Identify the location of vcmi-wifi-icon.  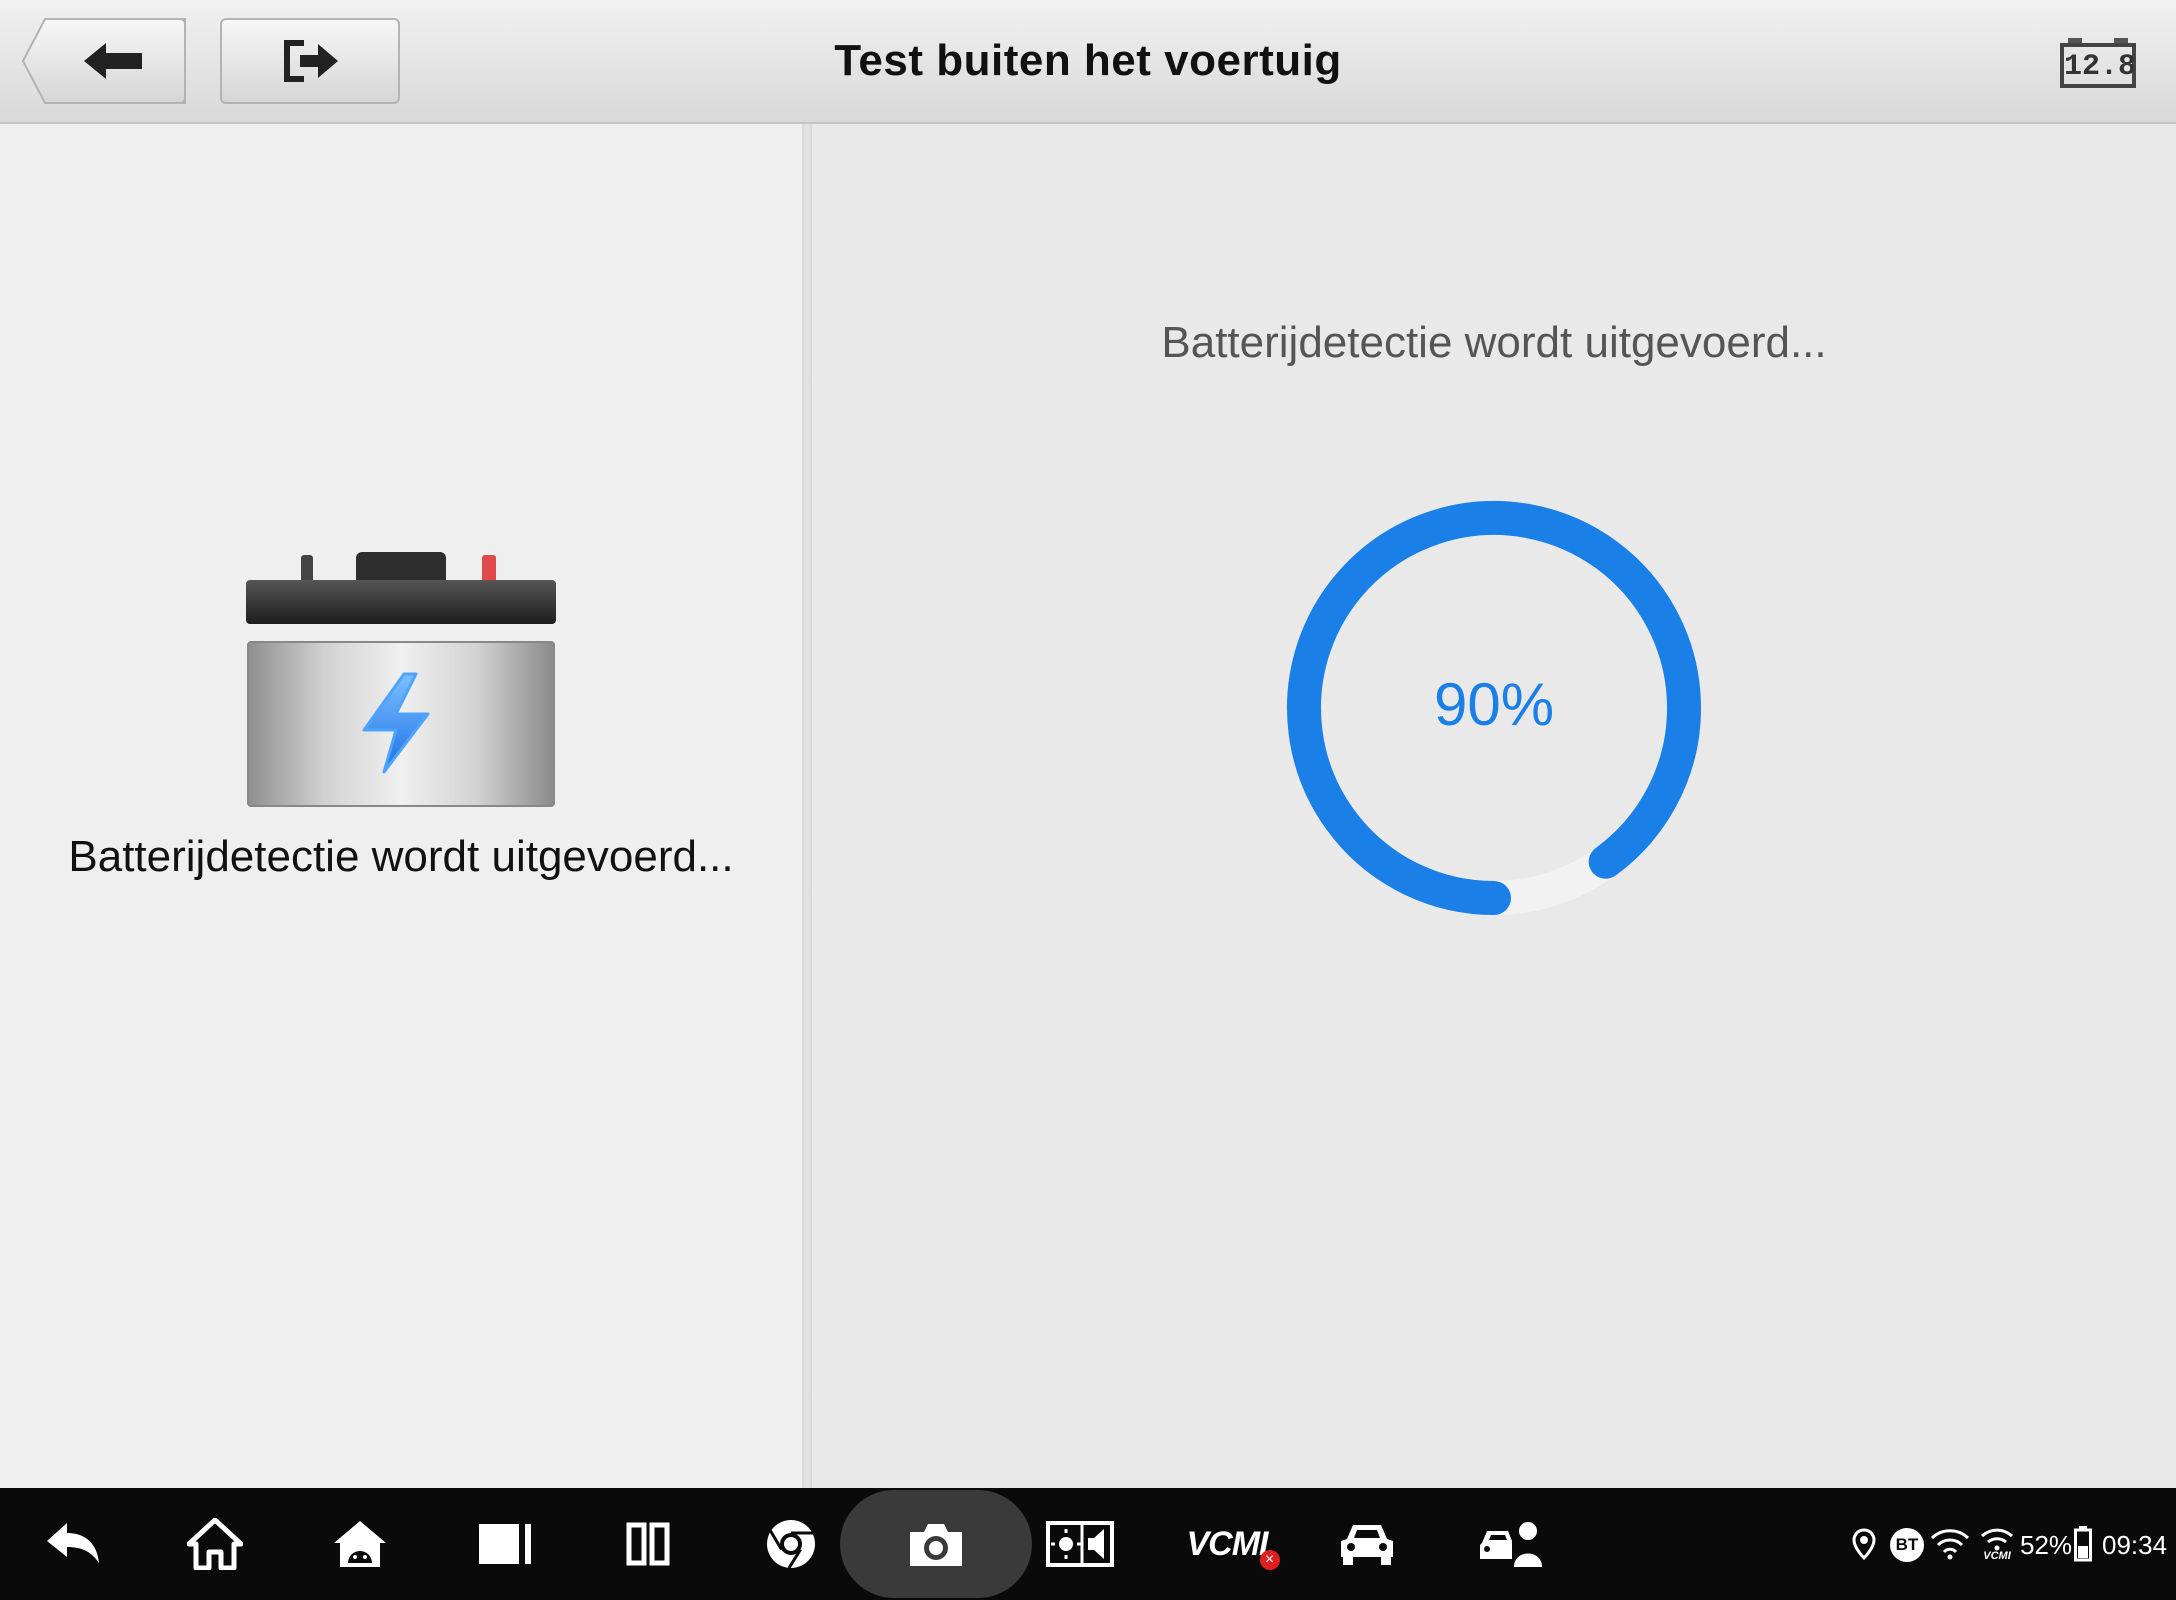
(1997, 1539).